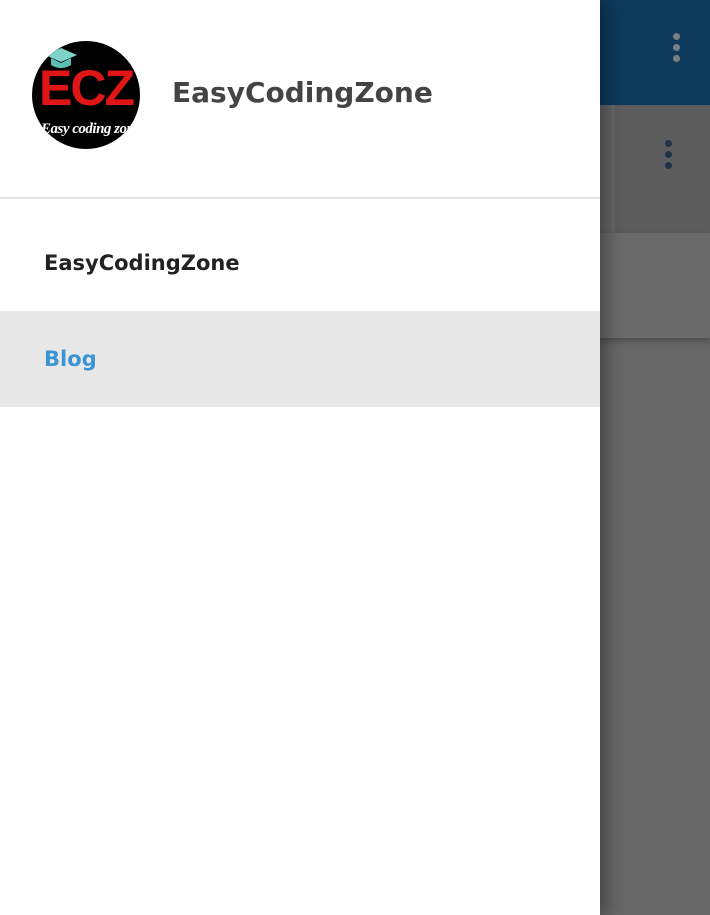 Image resolution: width=710 pixels, height=915 pixels. I want to click on menu-item-blog: Blog, so click(300, 359).